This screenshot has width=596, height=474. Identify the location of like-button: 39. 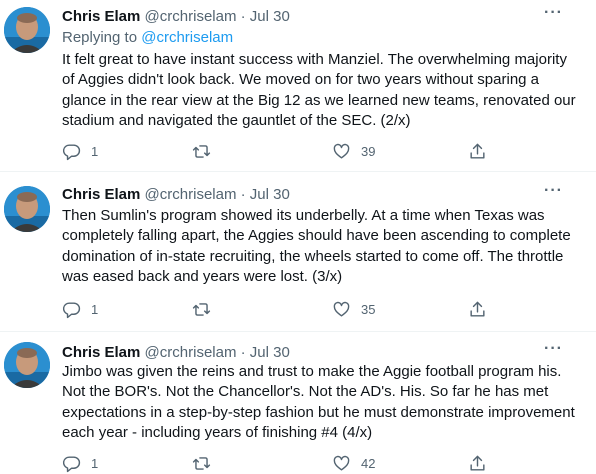
(353, 151).